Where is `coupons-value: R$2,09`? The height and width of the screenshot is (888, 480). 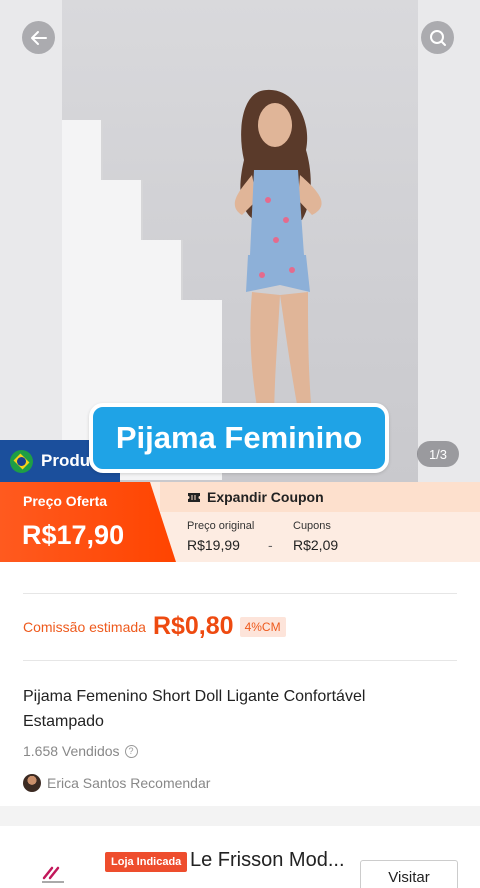 coupons-value: R$2,09 is located at coordinates (316, 545).